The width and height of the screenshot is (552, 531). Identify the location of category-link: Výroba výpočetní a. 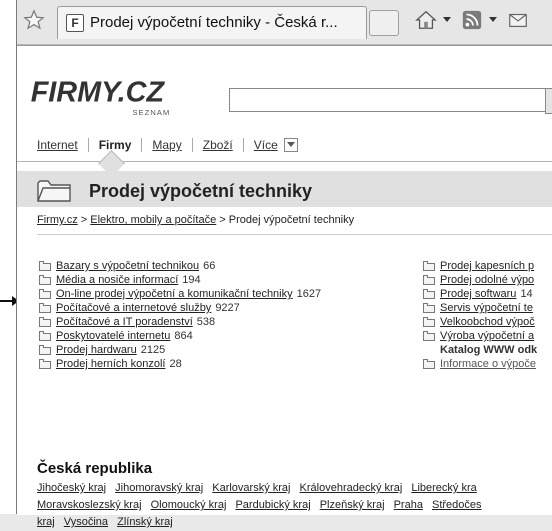
(487, 336).